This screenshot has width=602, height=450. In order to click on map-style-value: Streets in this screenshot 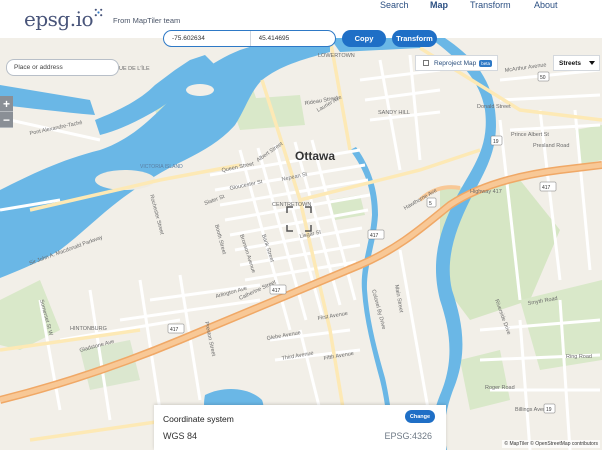, I will do `click(570, 63)`.